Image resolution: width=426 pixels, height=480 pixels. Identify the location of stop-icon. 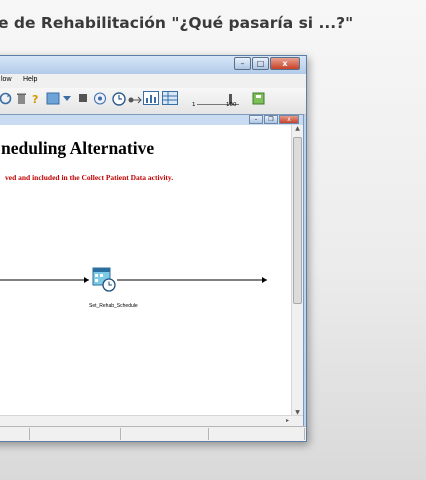
(83, 100).